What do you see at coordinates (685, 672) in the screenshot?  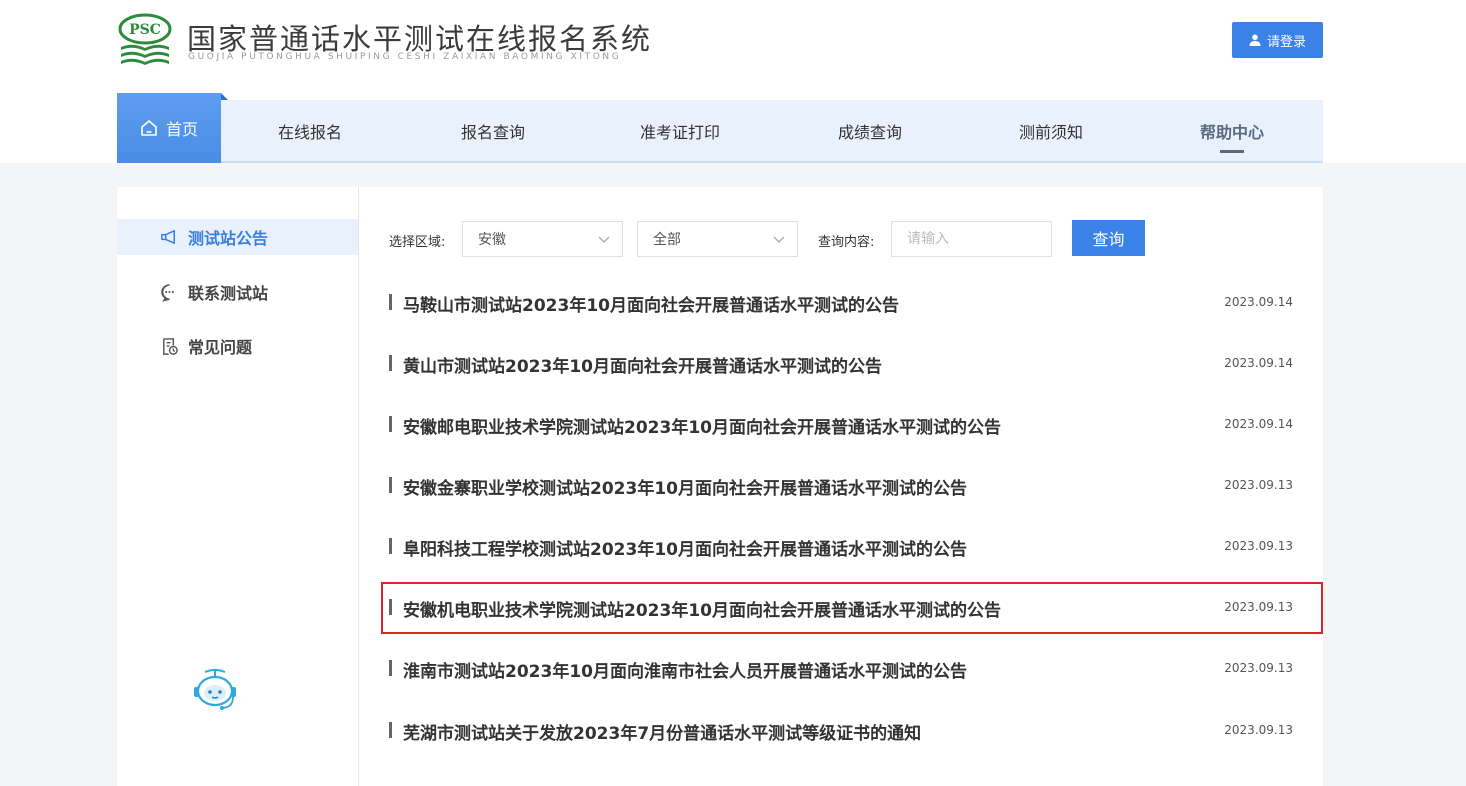 I see `announcement-title: 淮南市测试站2023年10月面向淮南市社会人员开展普通话水平测试的公告` at bounding box center [685, 672].